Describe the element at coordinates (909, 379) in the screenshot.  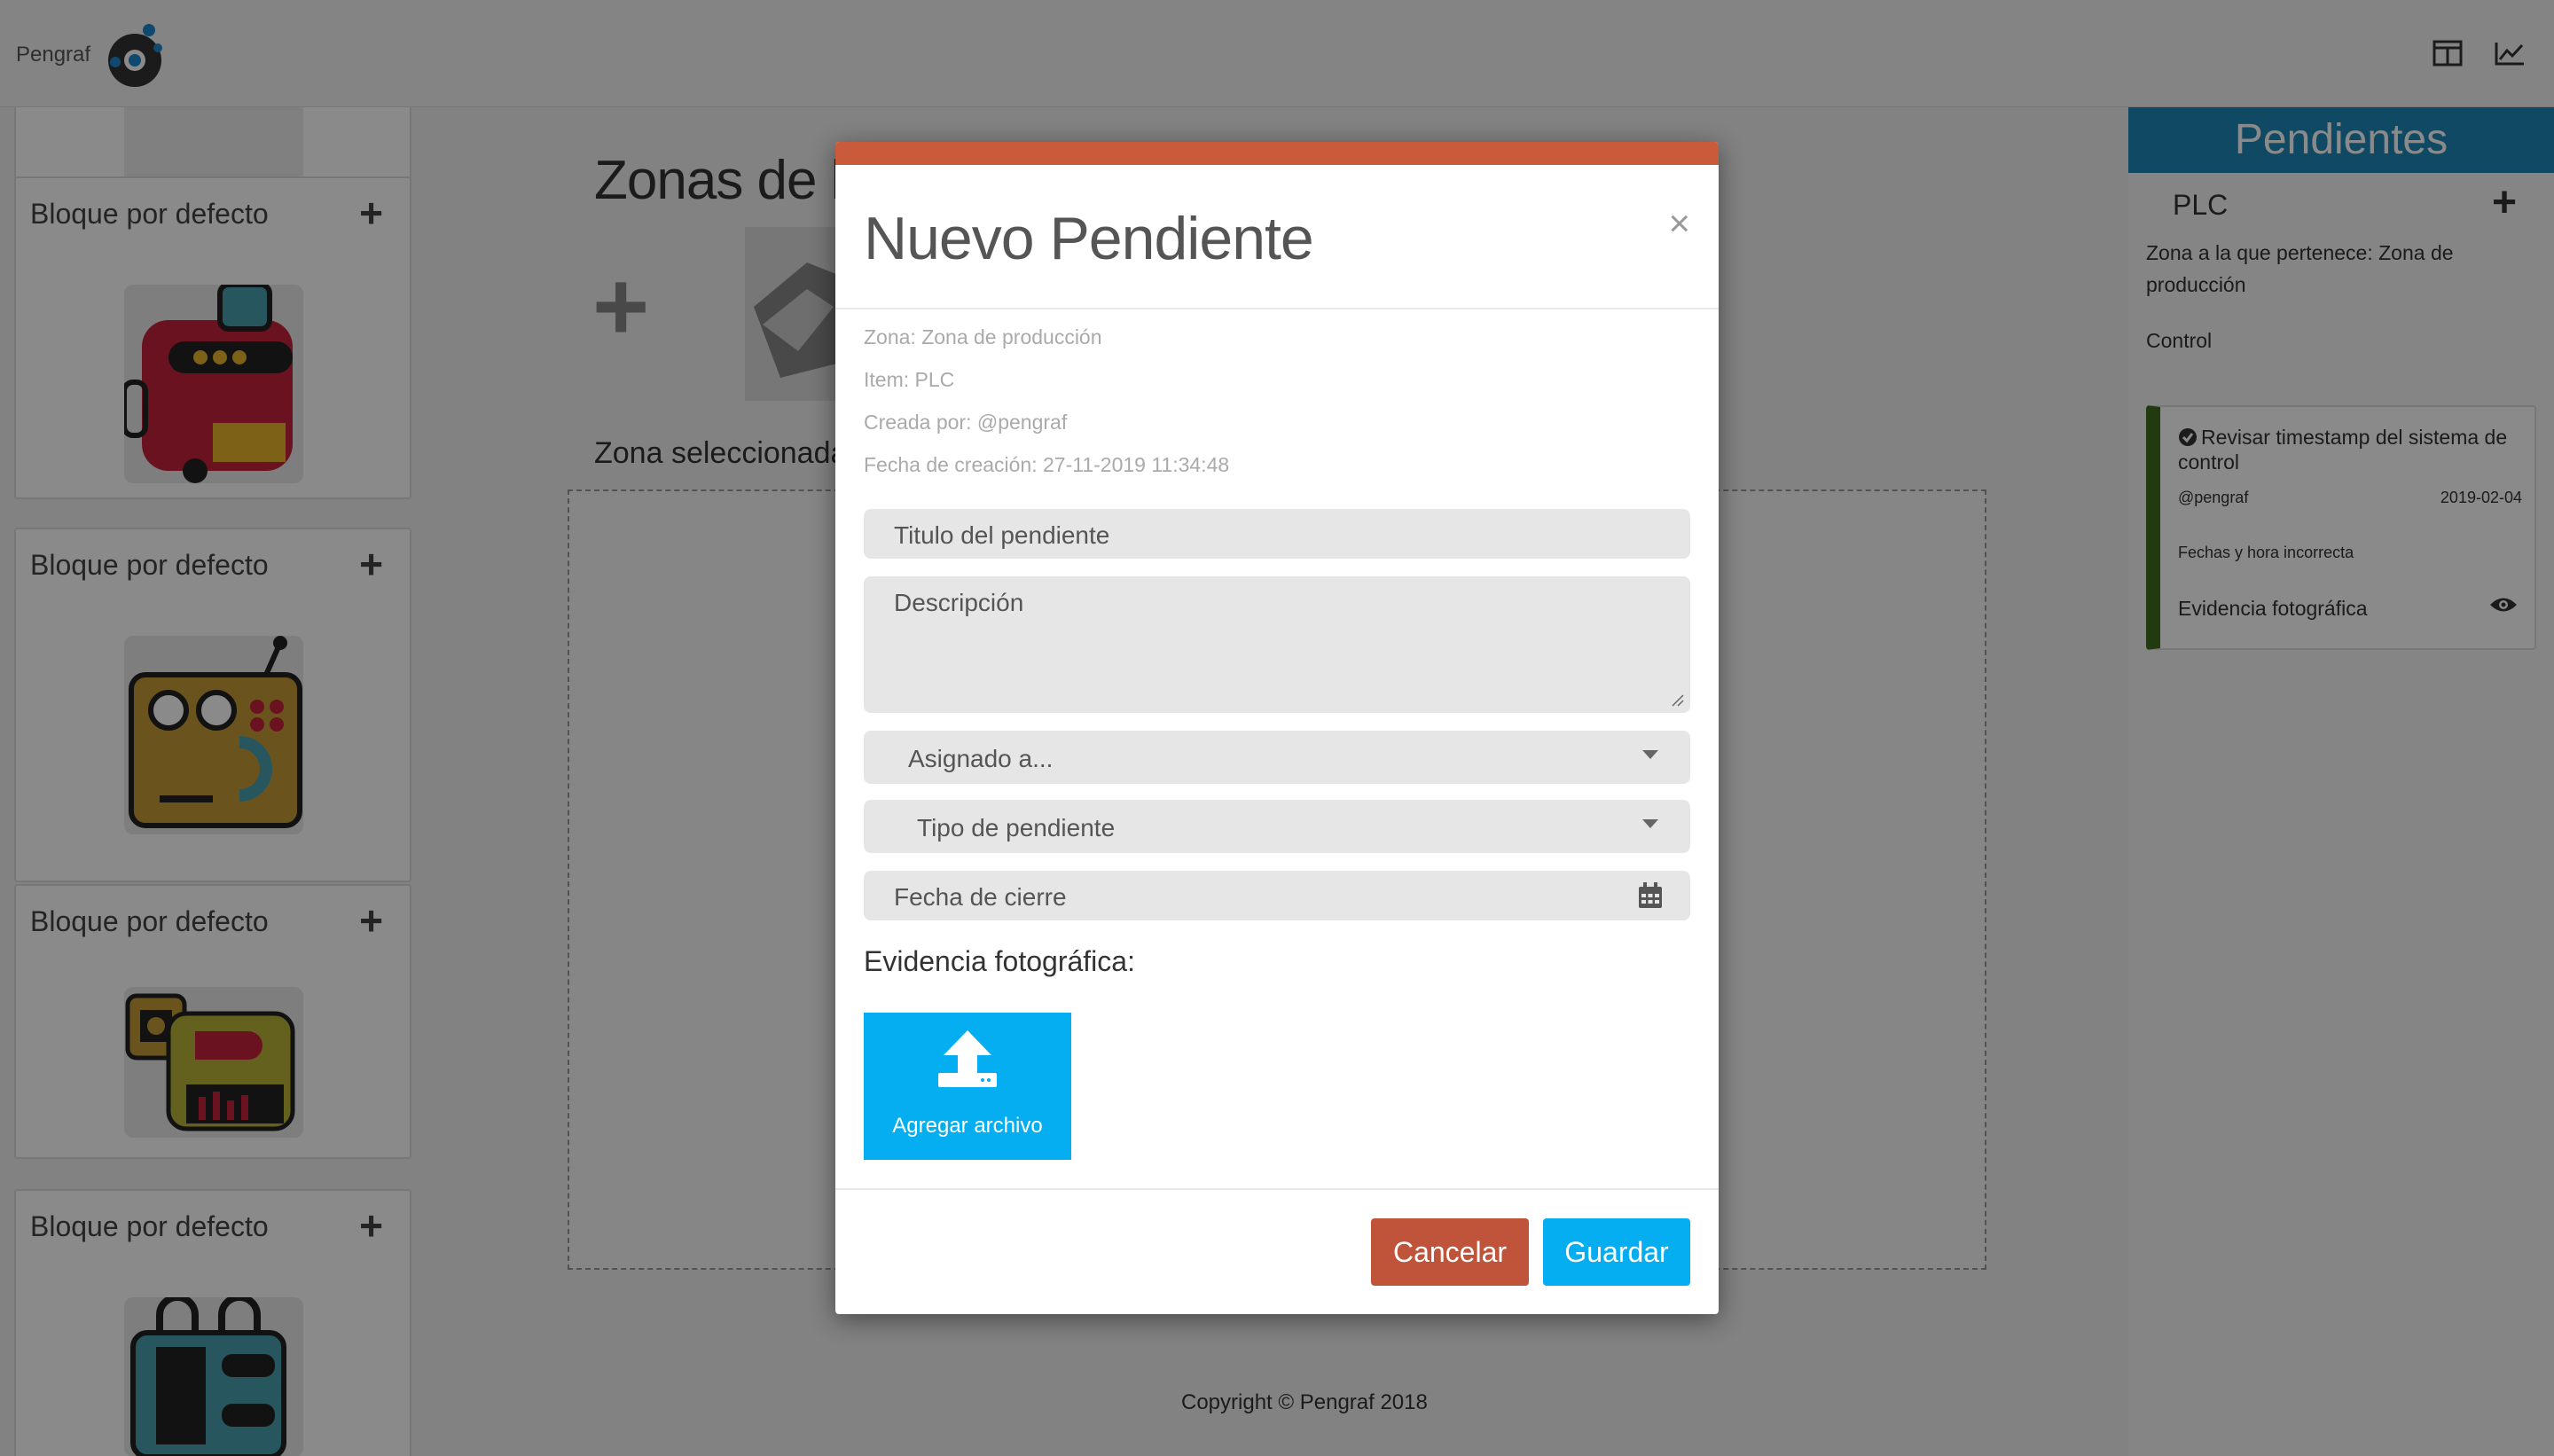
I see `meta-item: Item: PLC` at that location.